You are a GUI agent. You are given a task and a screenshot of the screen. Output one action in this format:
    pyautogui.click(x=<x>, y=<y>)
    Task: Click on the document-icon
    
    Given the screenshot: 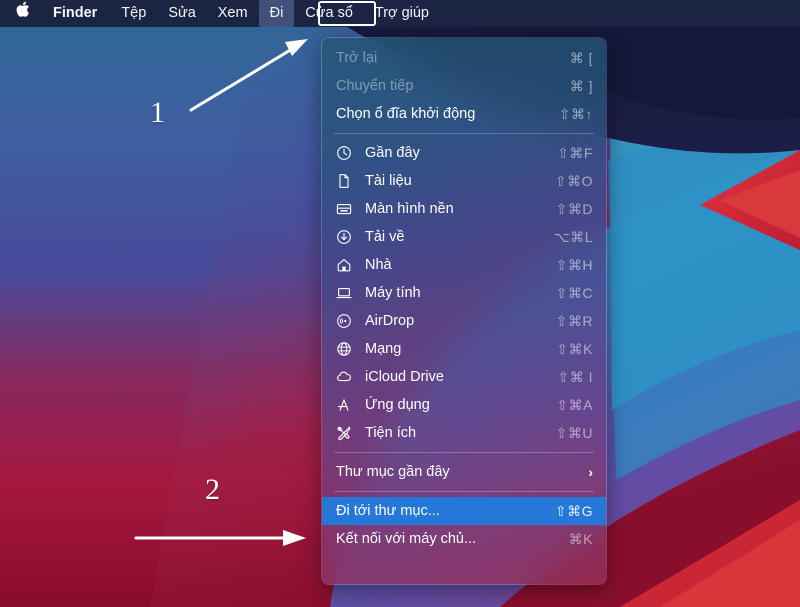 What is the action you would take?
    pyautogui.click(x=348, y=181)
    